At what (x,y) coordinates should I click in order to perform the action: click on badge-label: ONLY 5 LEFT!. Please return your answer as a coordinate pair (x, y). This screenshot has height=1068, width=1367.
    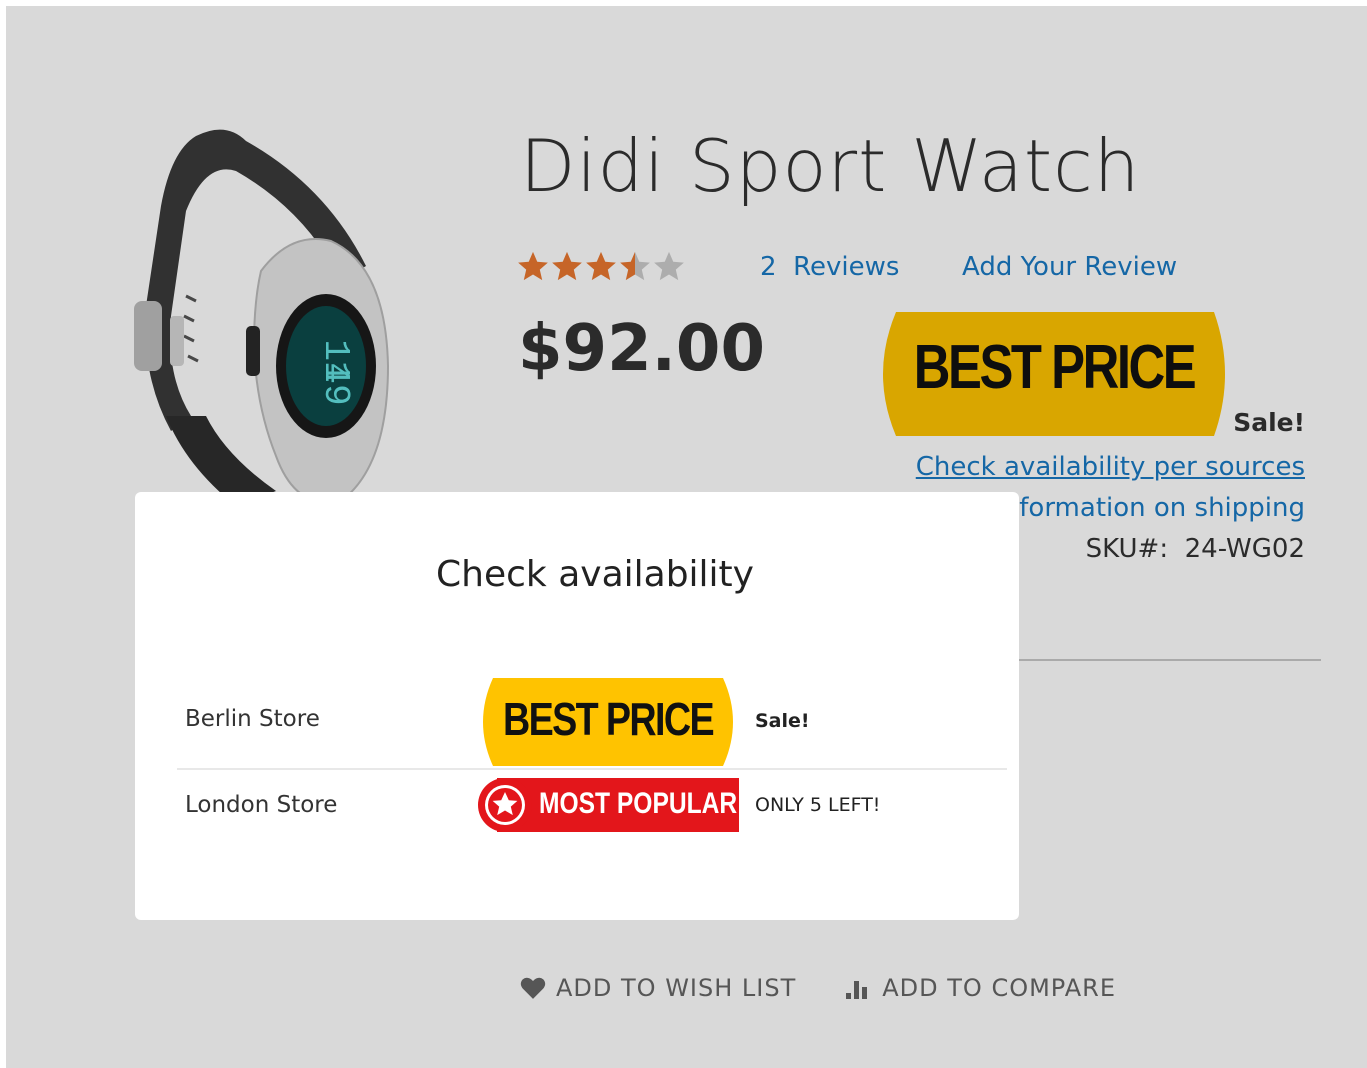
    Looking at the image, I should click on (818, 805).